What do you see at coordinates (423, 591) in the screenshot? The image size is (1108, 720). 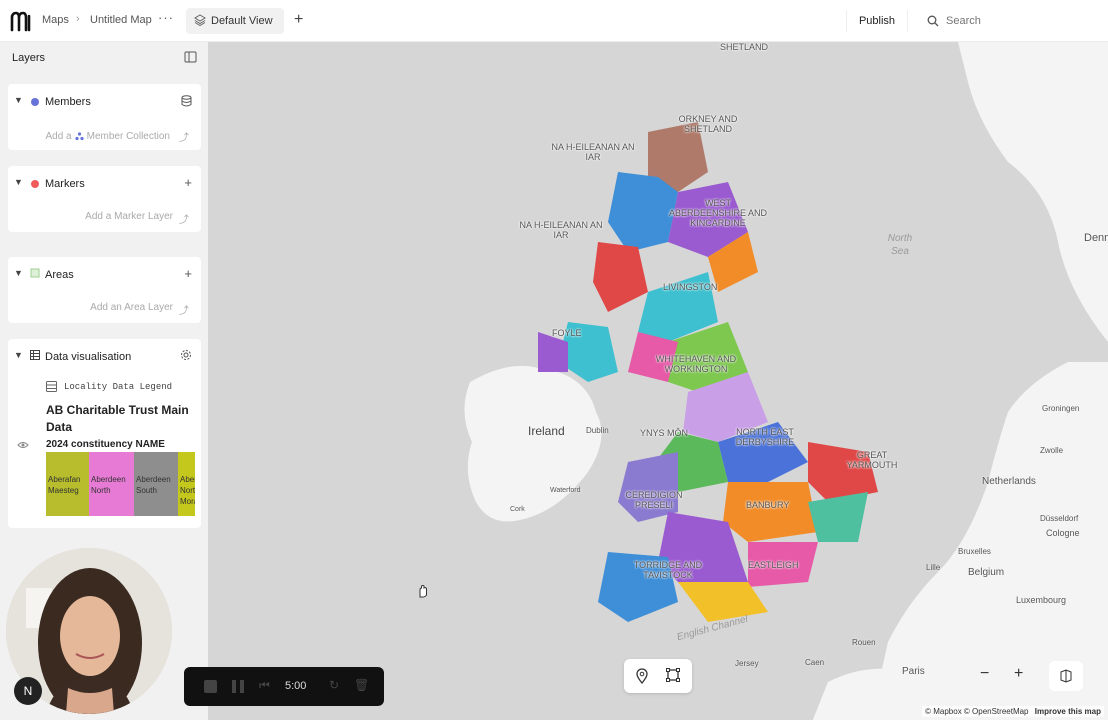 I see `grab-cursor-icon` at bounding box center [423, 591].